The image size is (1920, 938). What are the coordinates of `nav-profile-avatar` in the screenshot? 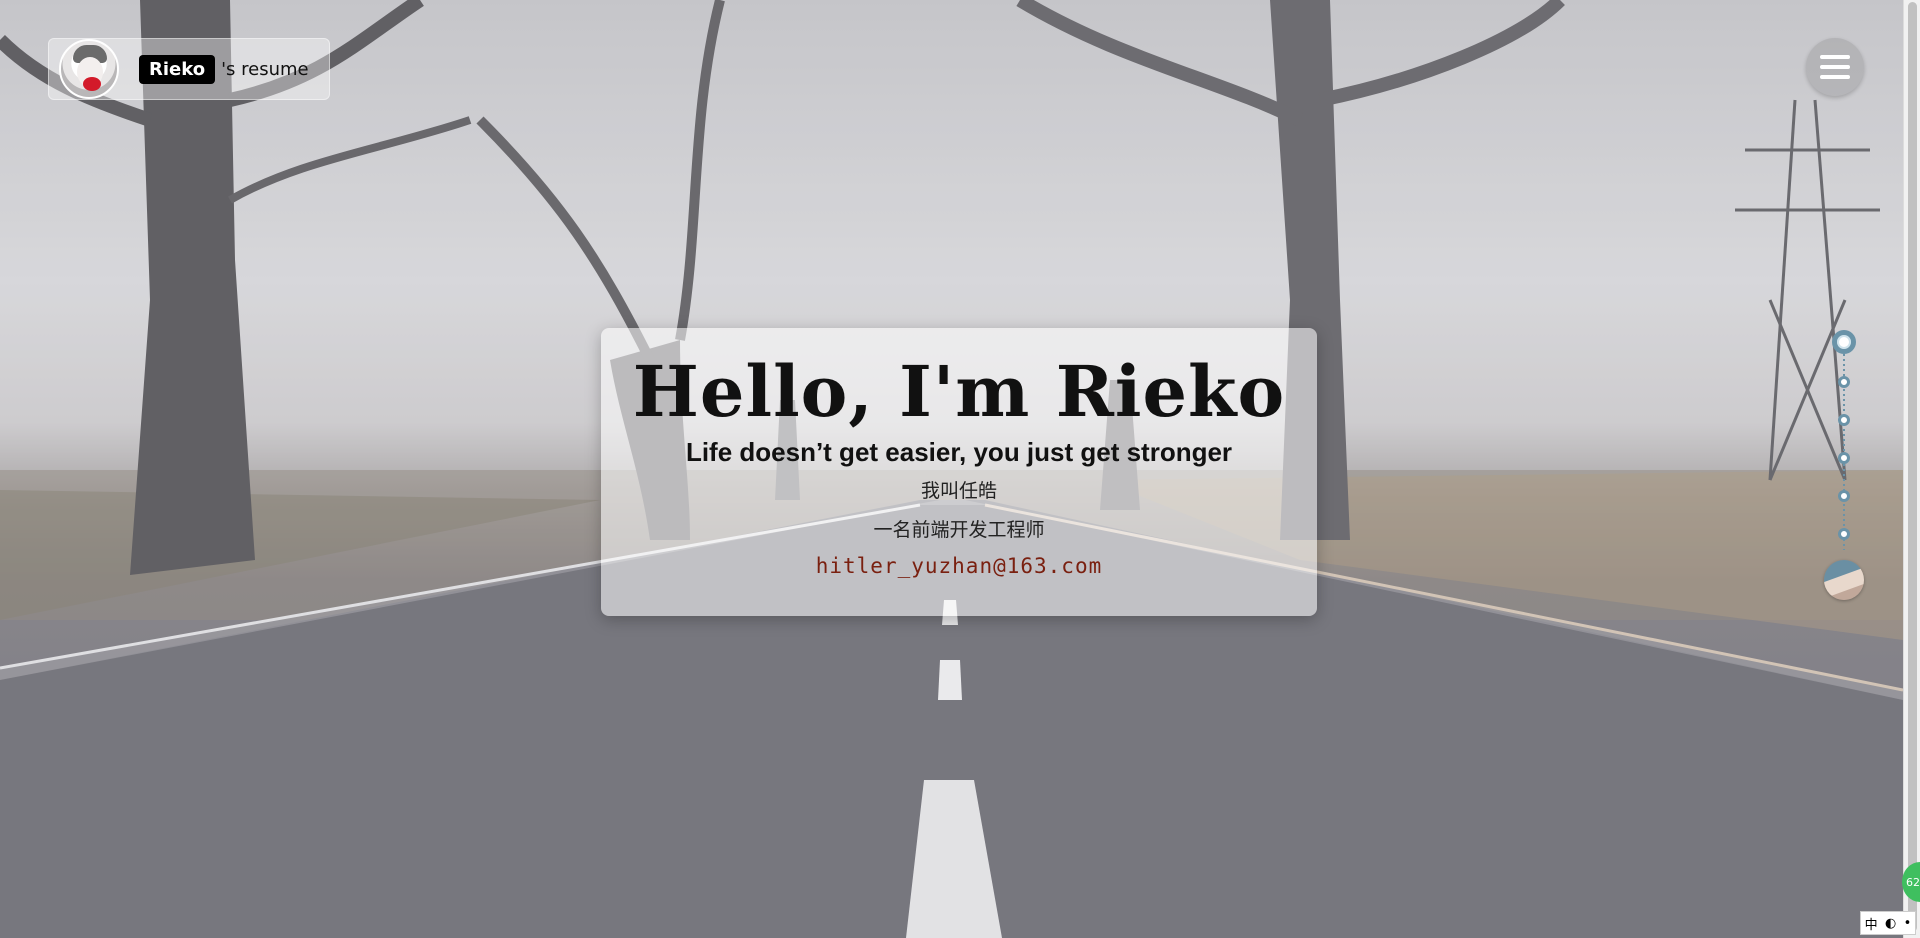 It's located at (1844, 580).